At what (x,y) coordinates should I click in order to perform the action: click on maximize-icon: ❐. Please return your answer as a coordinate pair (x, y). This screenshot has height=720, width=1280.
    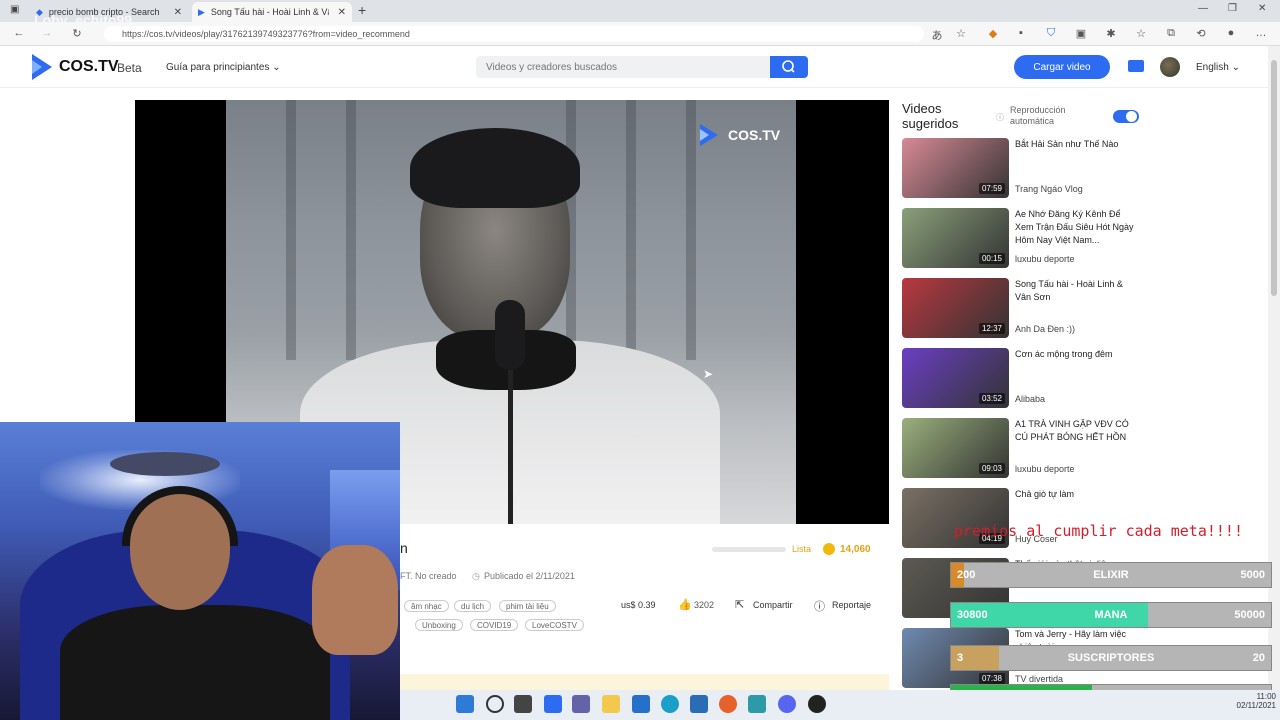
    Looking at the image, I should click on (1232, 8).